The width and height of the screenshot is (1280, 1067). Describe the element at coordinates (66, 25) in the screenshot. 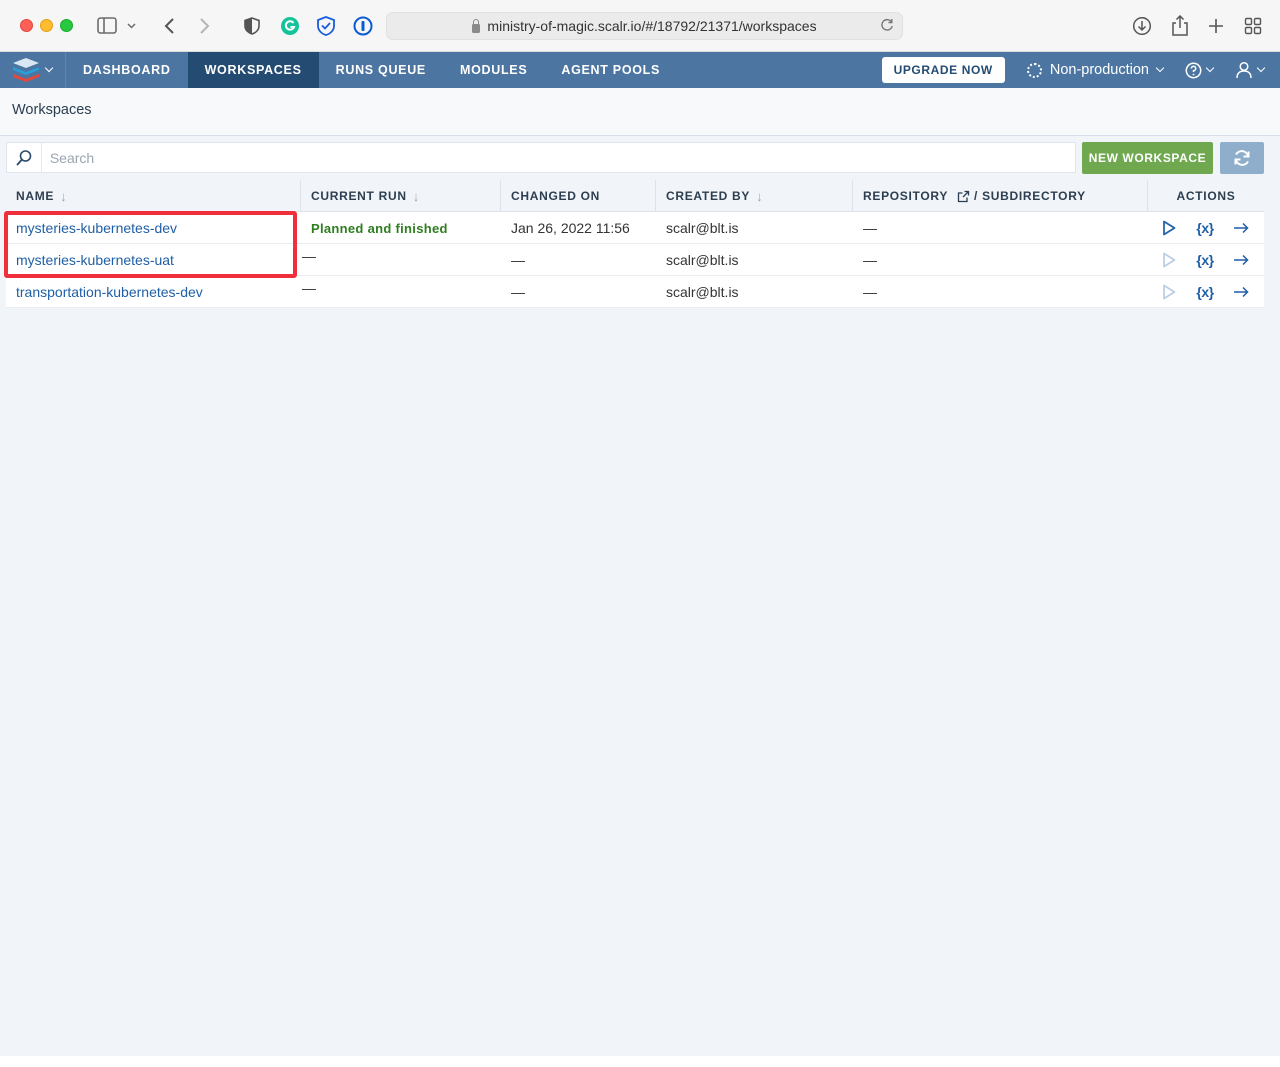

I see `zoom-window-button` at that location.